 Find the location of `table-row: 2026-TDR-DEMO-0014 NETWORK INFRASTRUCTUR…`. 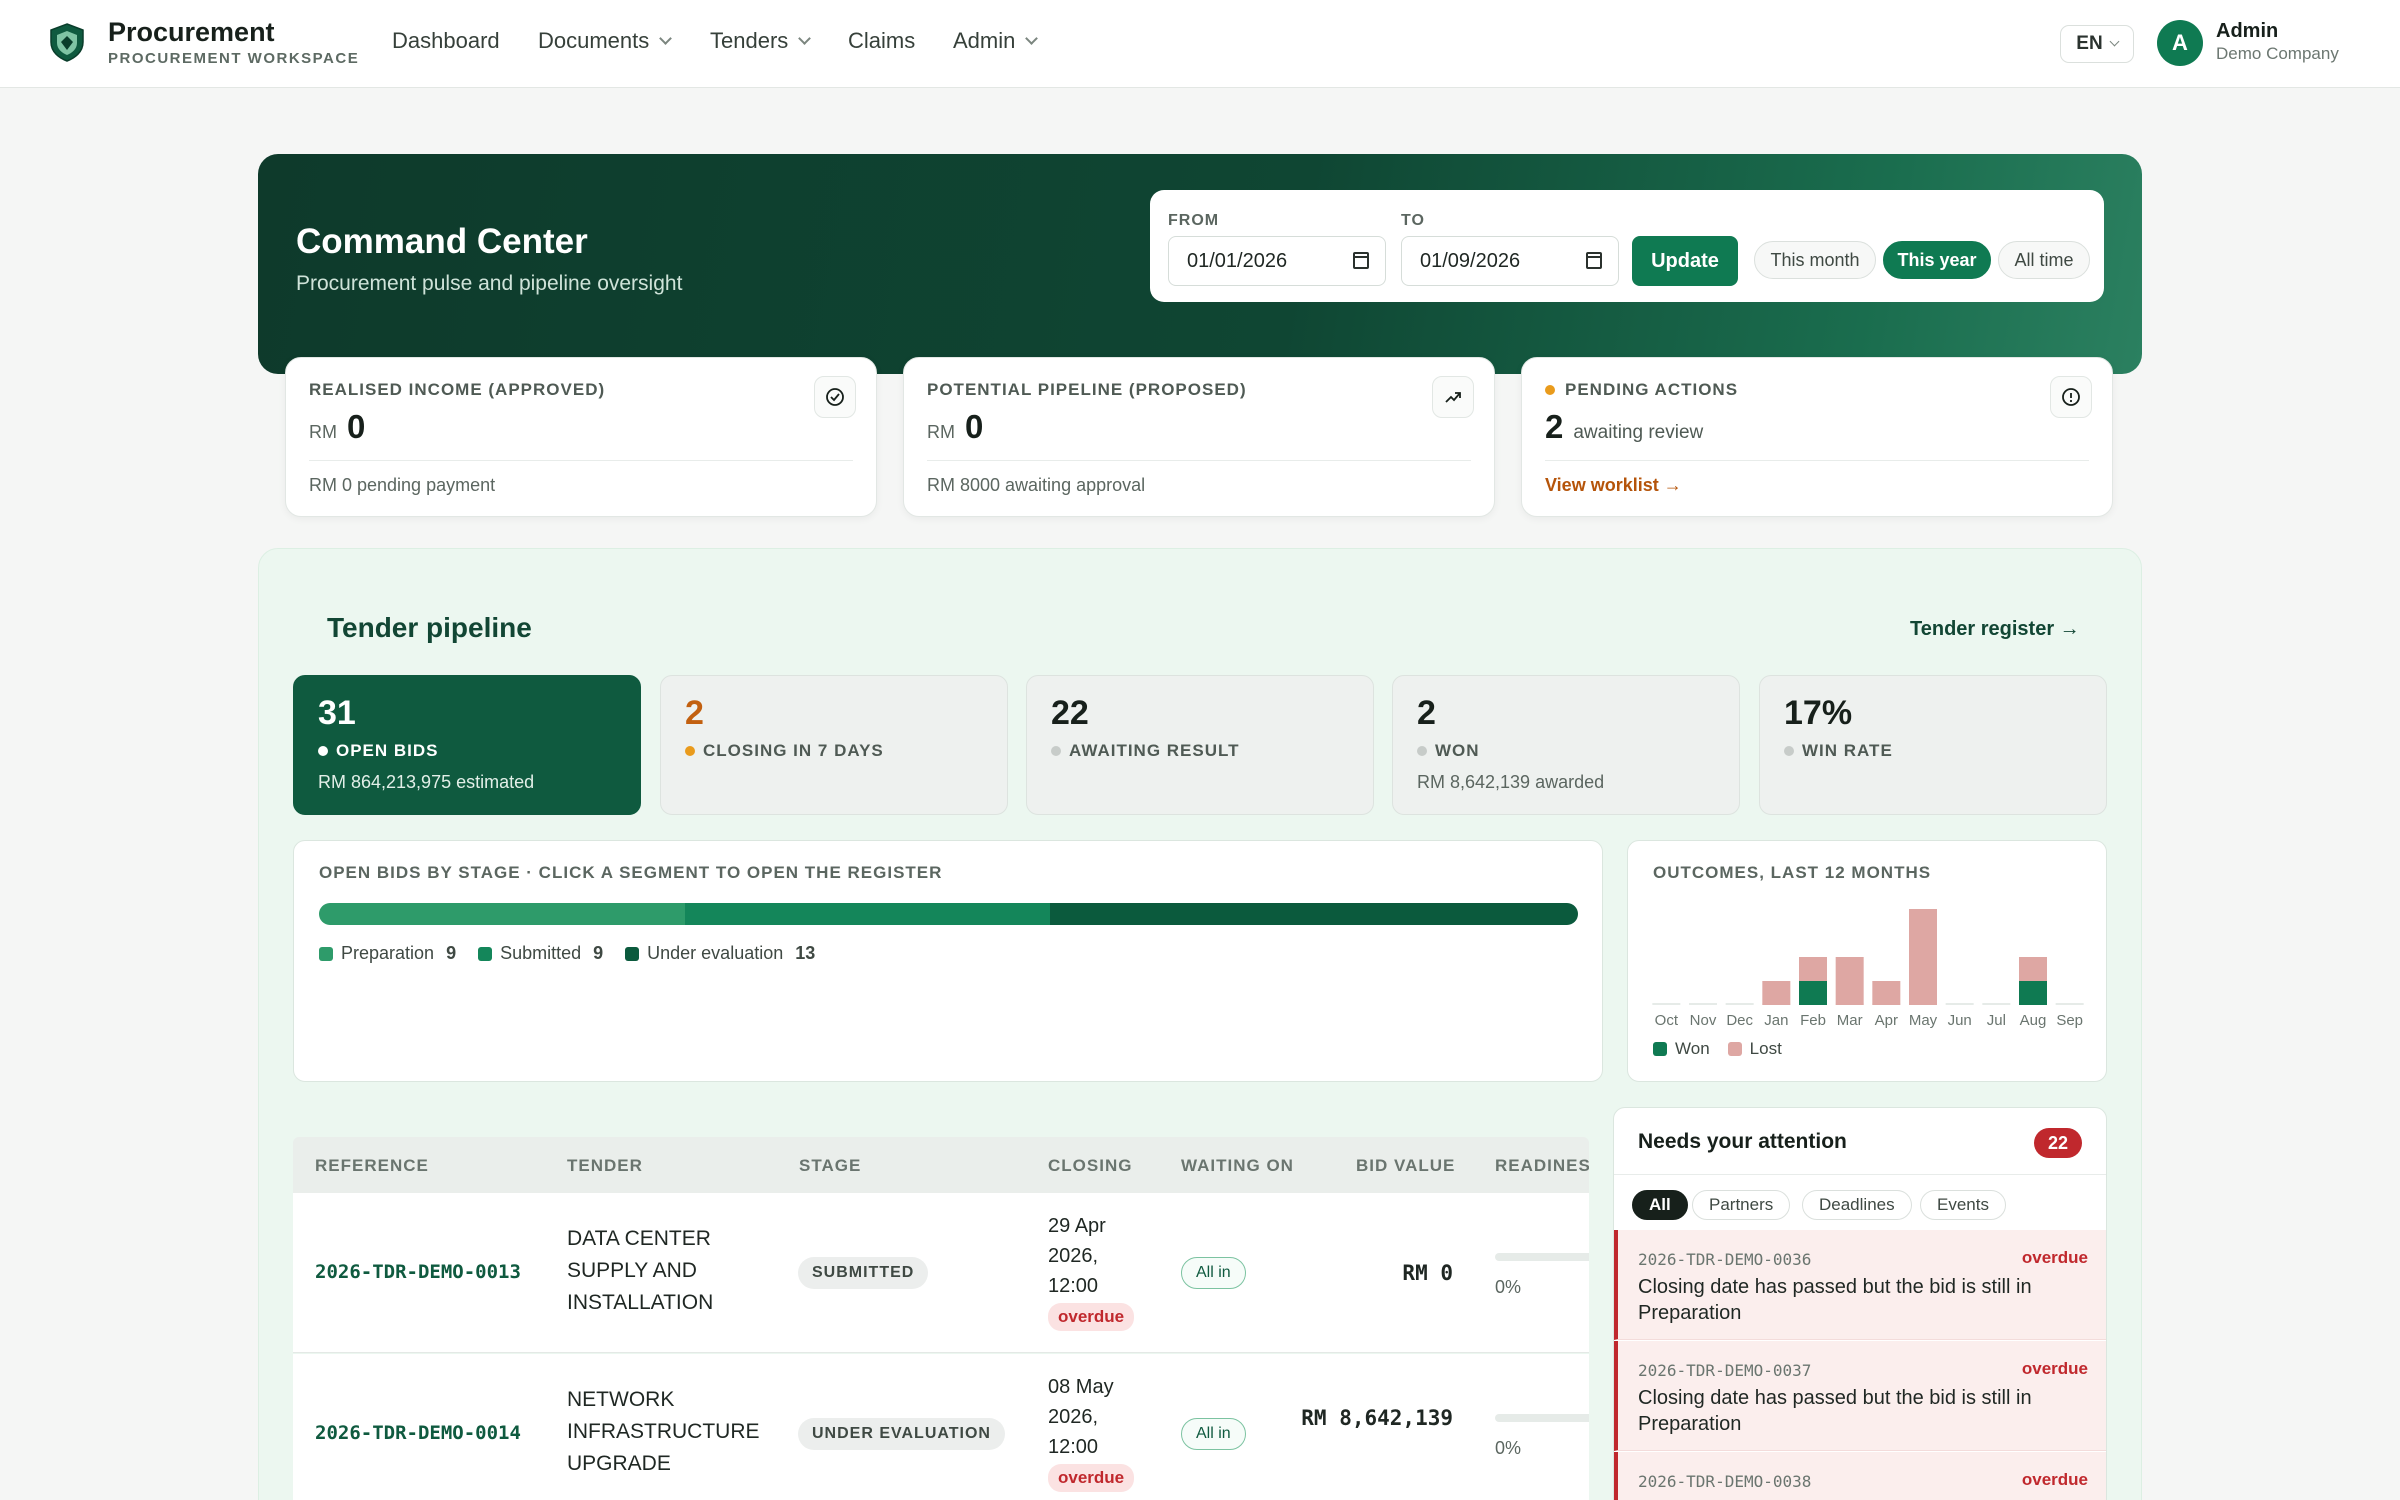

table-row: 2026-TDR-DEMO-0014 NETWORK INFRASTRUCTUR… is located at coordinates (941, 1427).